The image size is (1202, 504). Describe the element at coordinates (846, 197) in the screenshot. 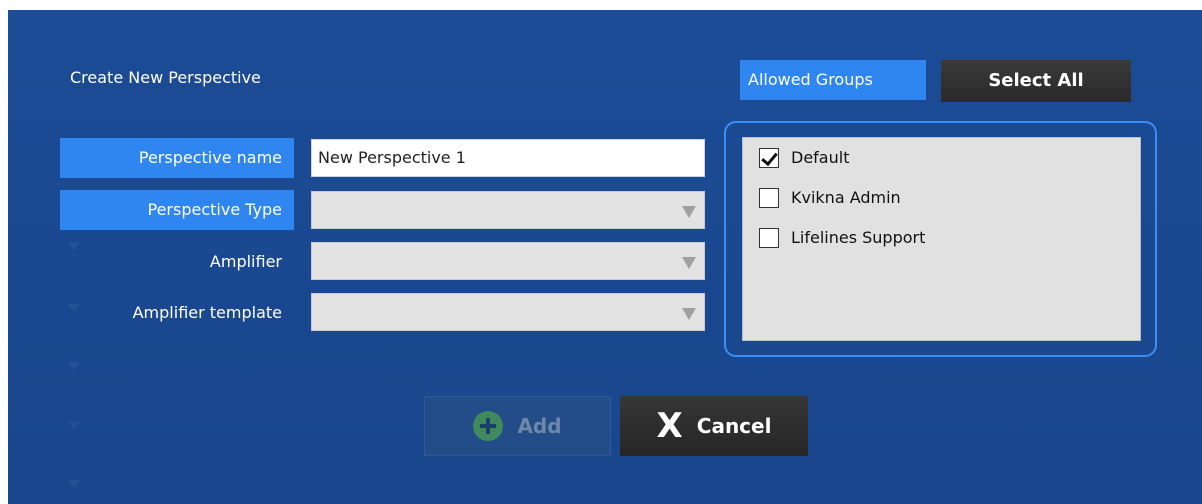

I see `group-label: Kvikna Admin` at that location.